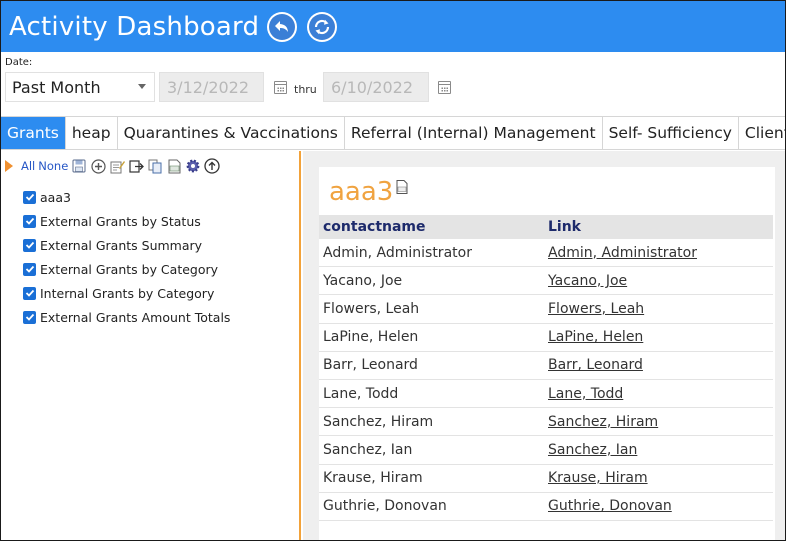  What do you see at coordinates (33, 133) in the screenshot?
I see `tab-grants: Grants` at bounding box center [33, 133].